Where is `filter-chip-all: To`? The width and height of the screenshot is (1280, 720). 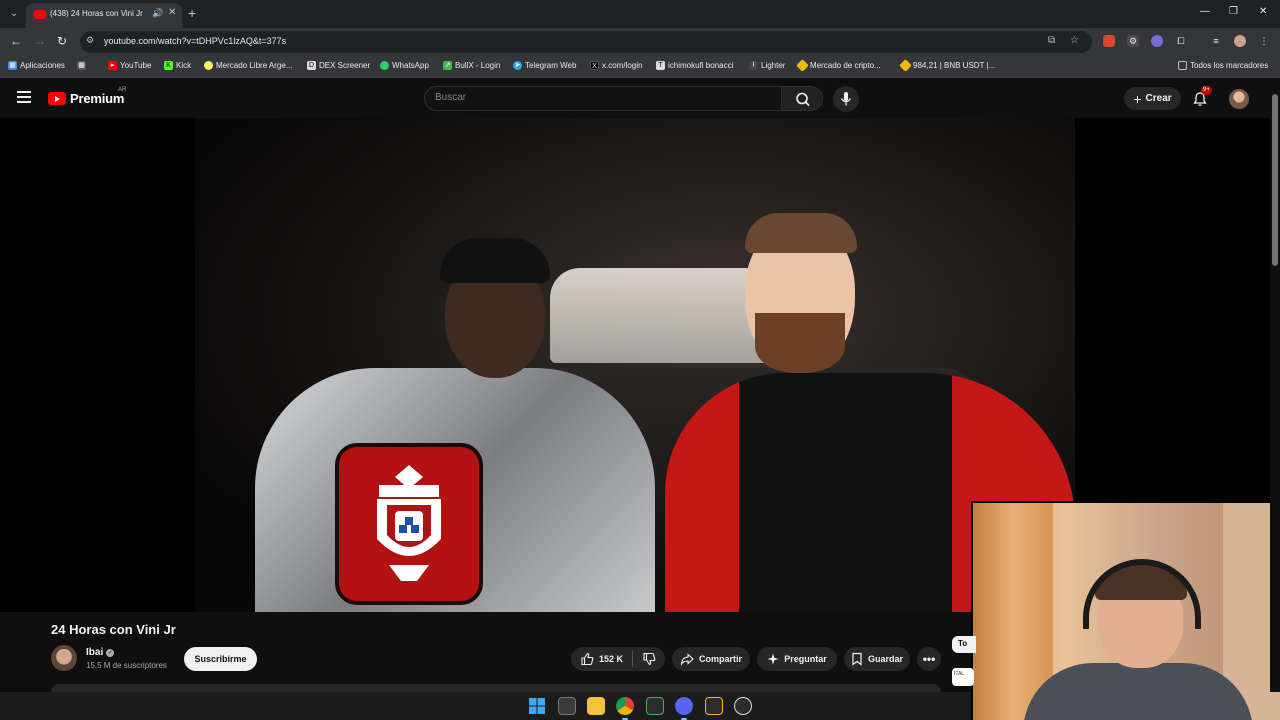 filter-chip-all: To is located at coordinates (964, 644).